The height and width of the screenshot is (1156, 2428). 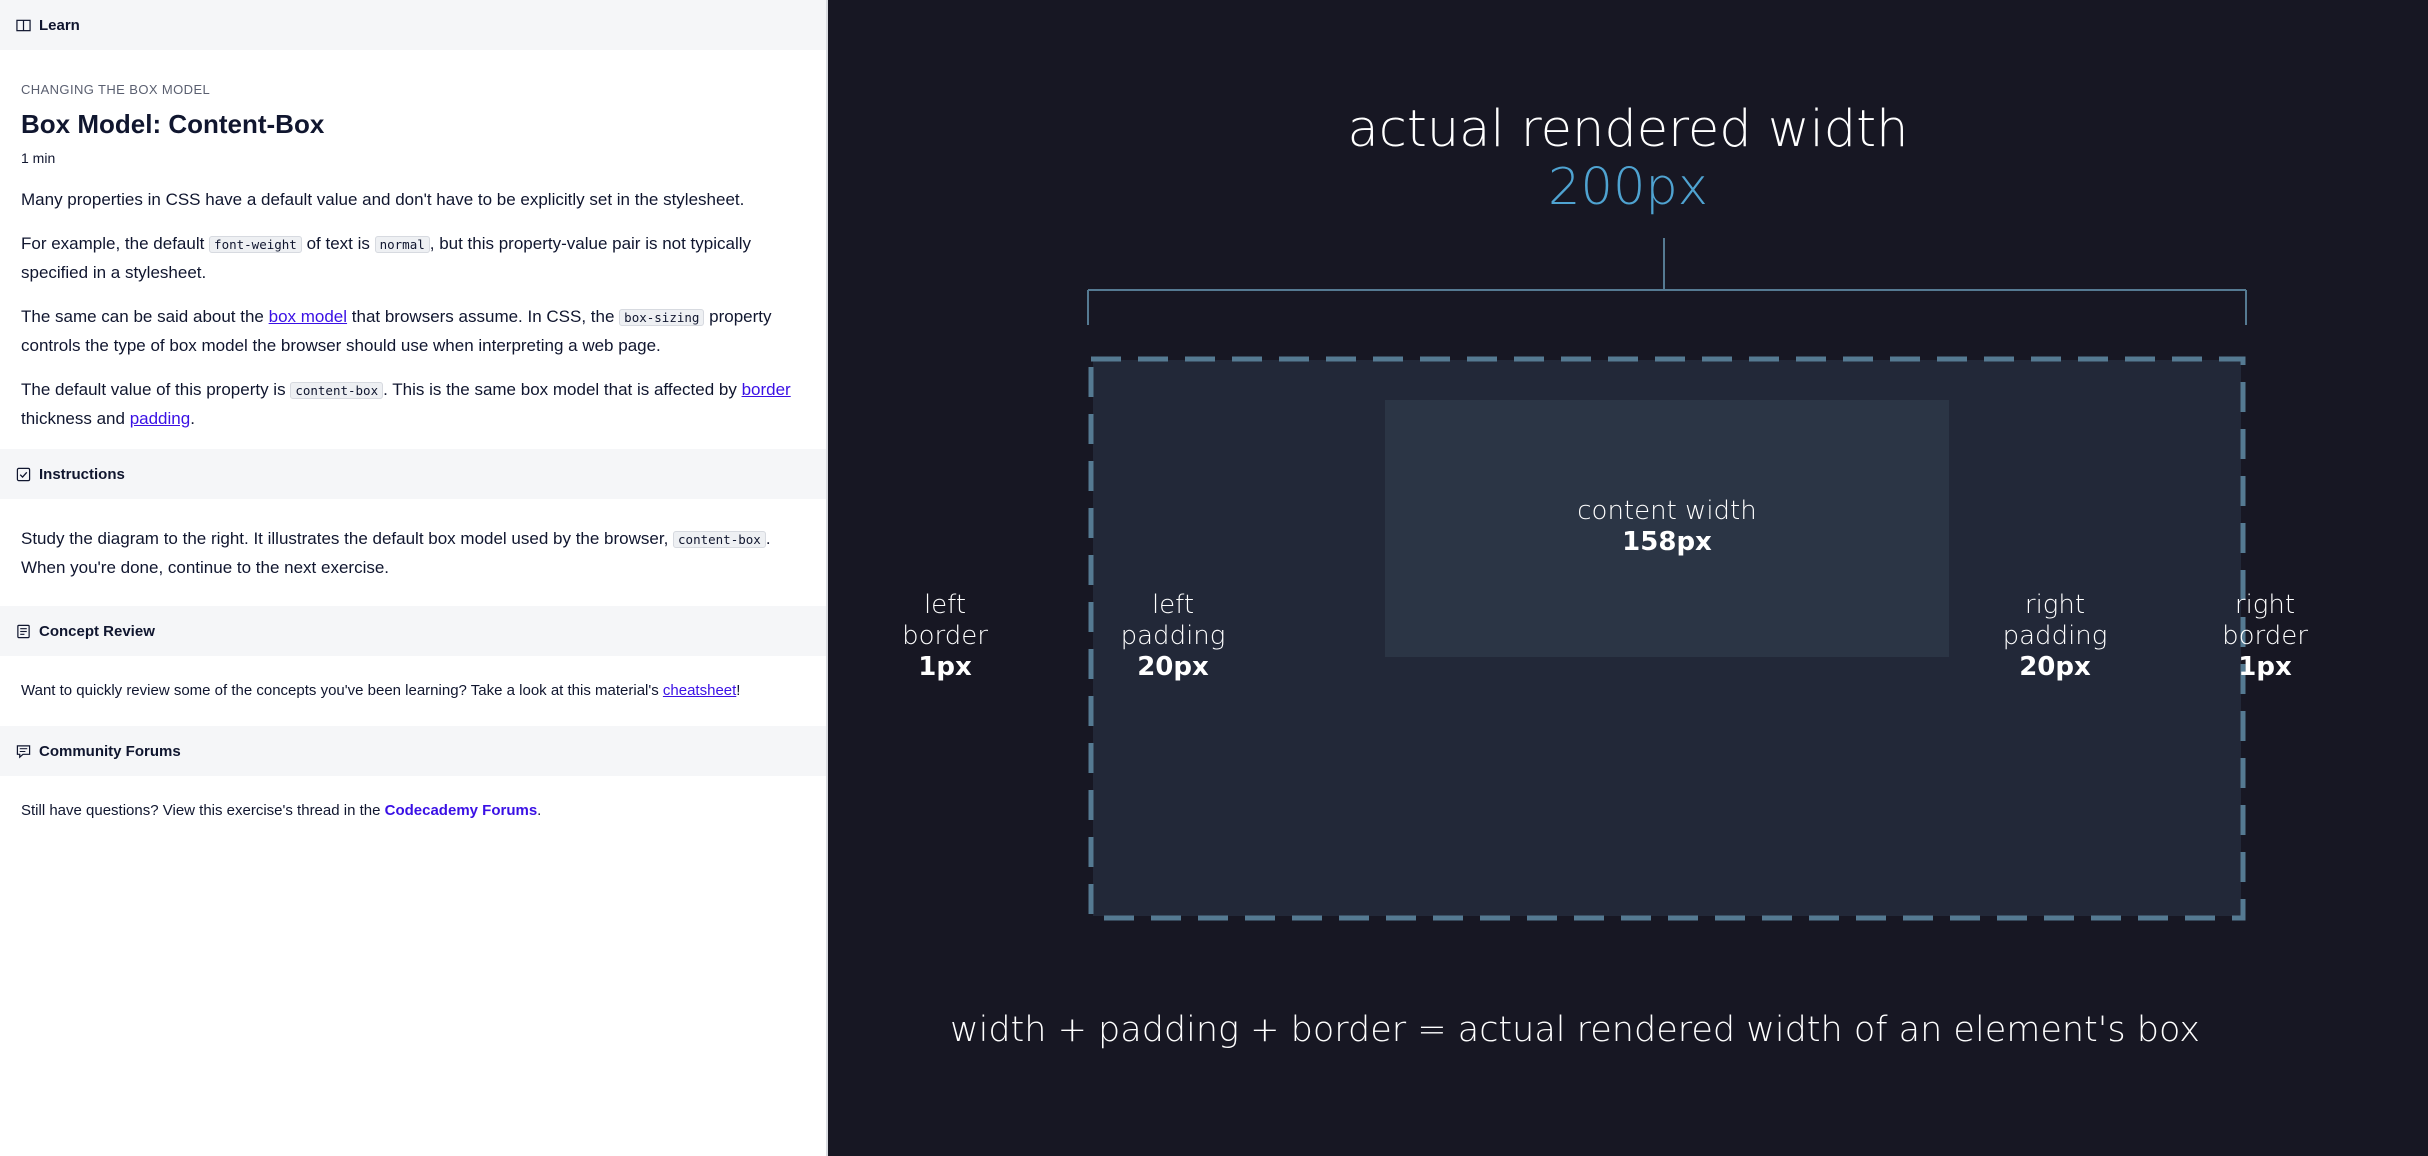 What do you see at coordinates (1667, 542) in the screenshot?
I see `content-width-value: 158px` at bounding box center [1667, 542].